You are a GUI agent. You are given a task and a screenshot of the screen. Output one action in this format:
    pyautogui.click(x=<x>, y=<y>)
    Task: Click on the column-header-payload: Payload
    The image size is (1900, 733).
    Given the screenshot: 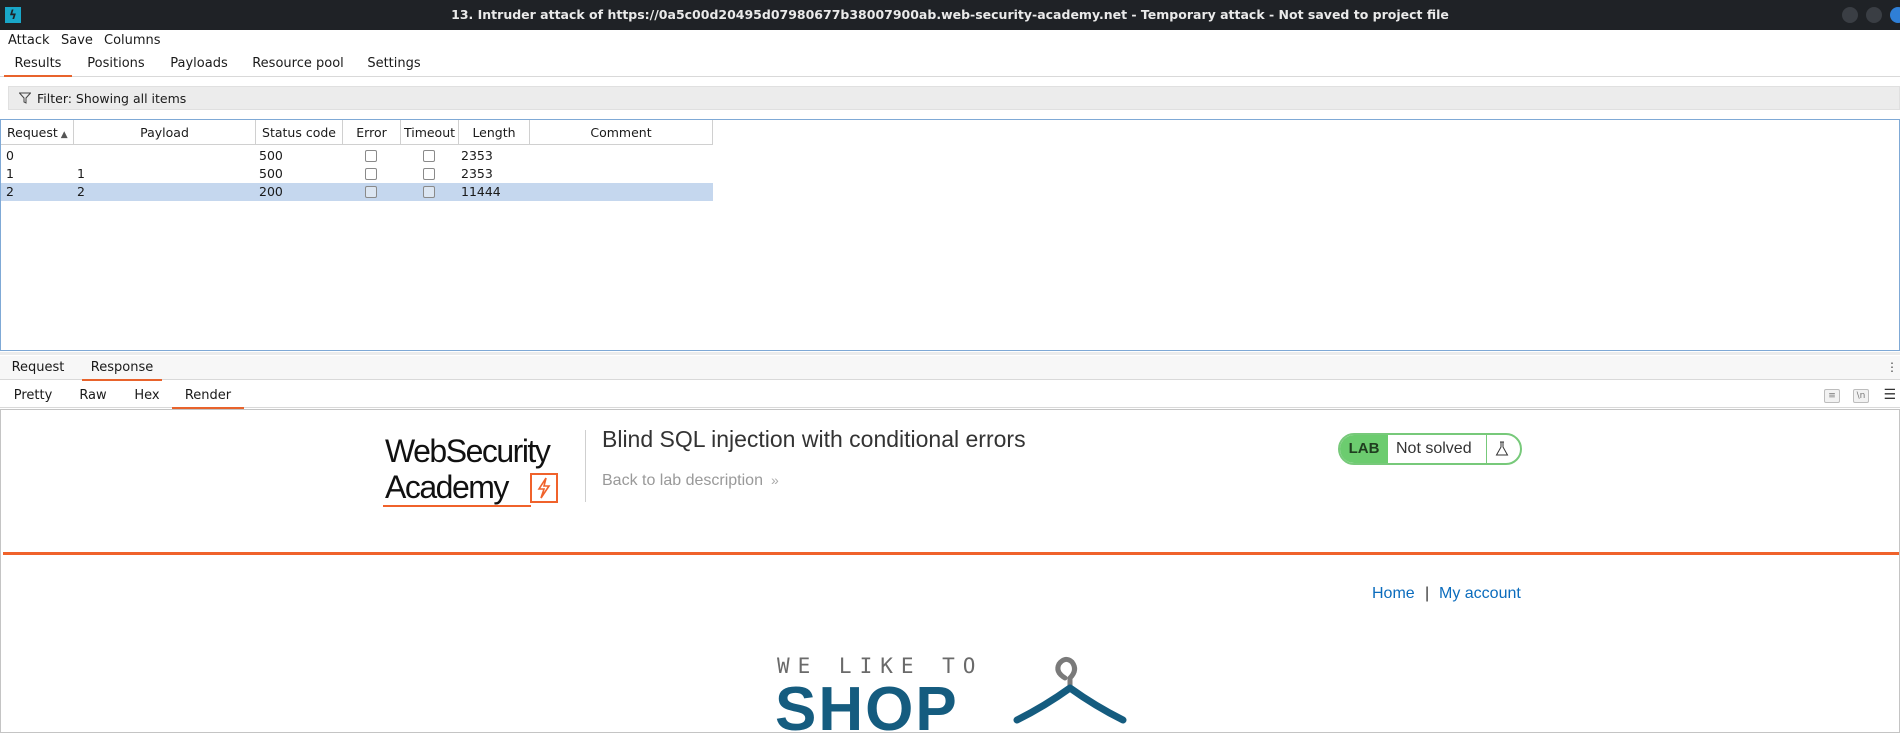 What is the action you would take?
    pyautogui.click(x=165, y=132)
    